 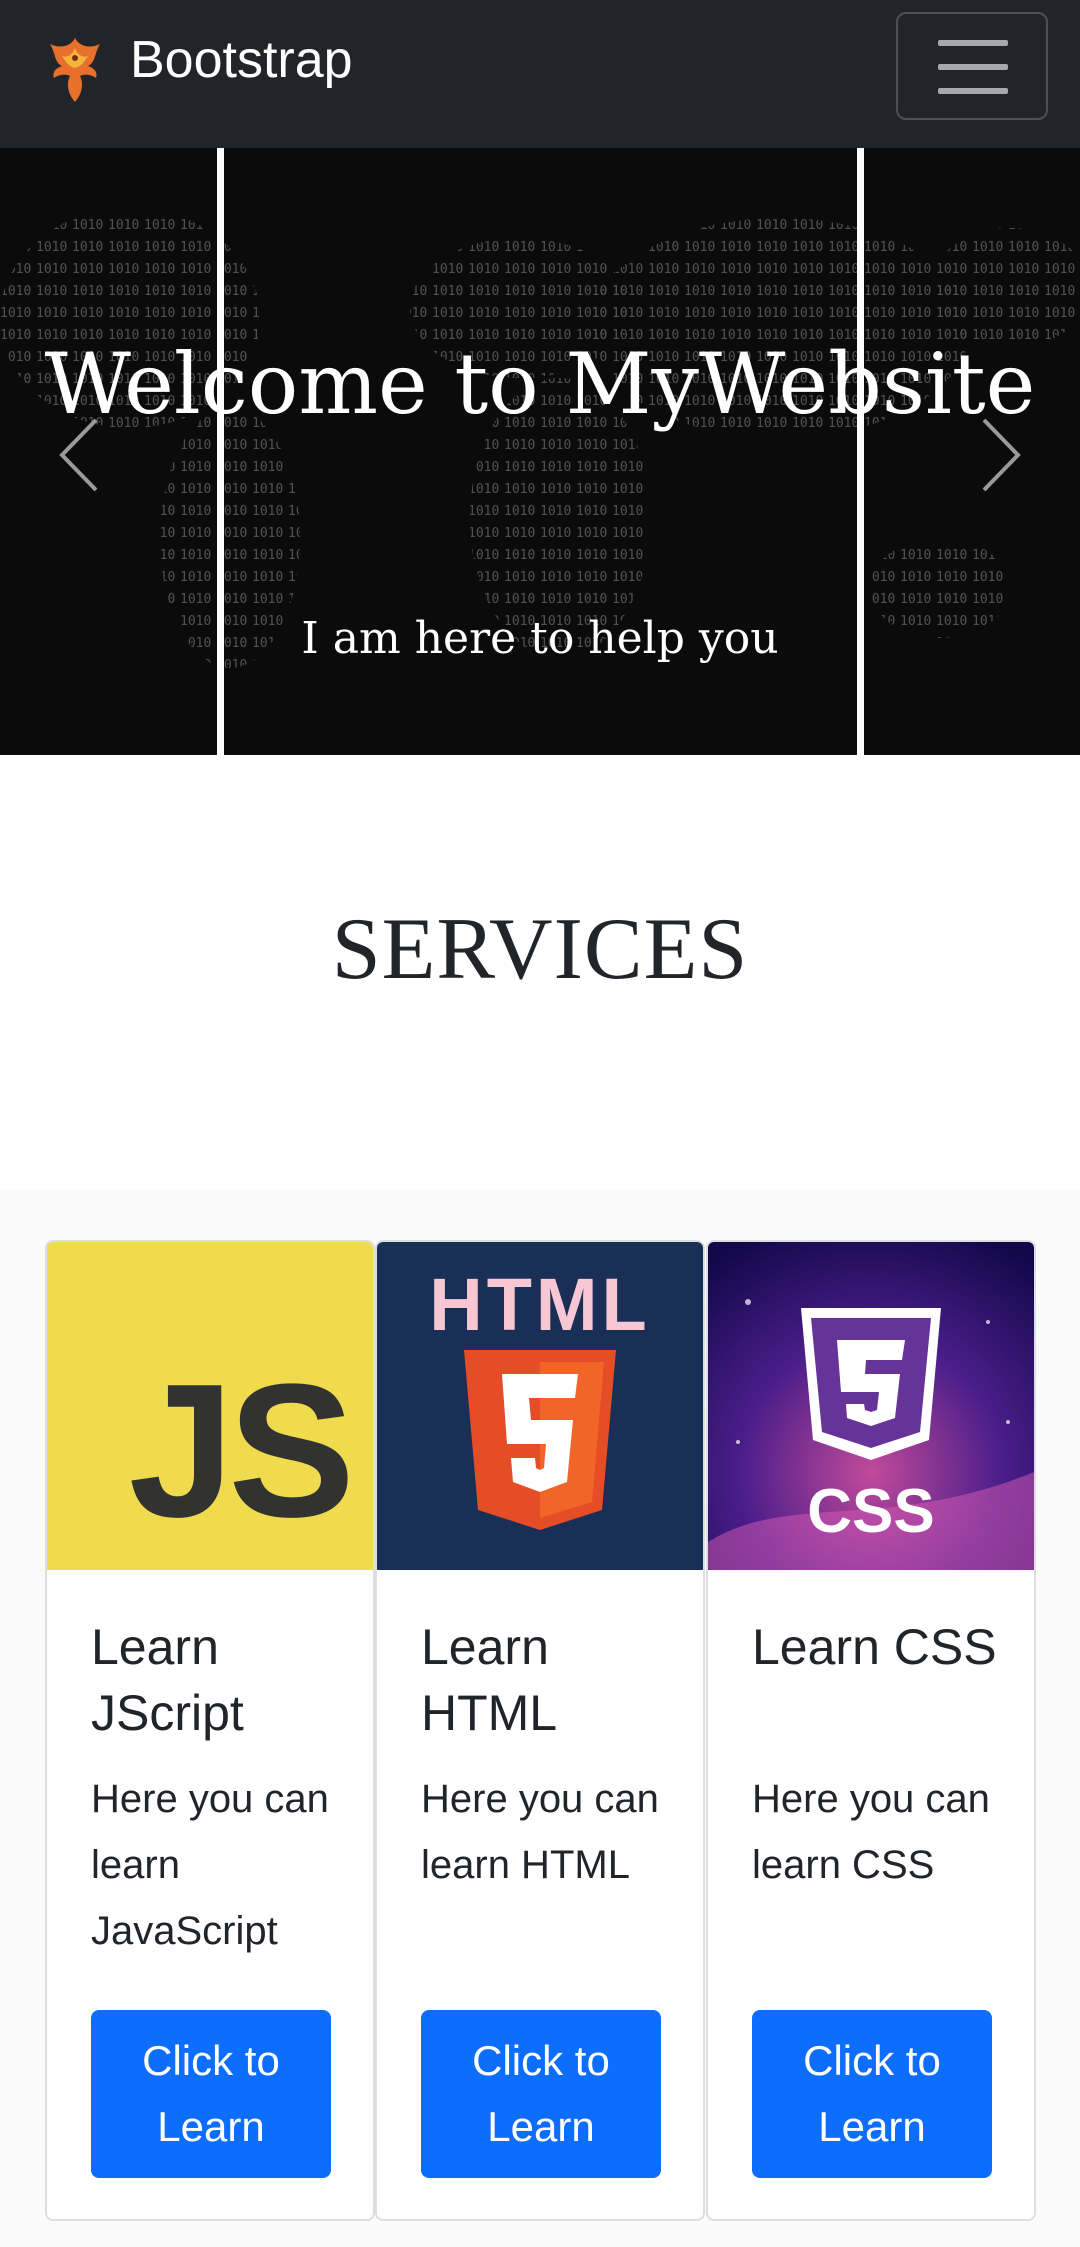 What do you see at coordinates (874, 1647) in the screenshot?
I see `card-title: Learn CSS` at bounding box center [874, 1647].